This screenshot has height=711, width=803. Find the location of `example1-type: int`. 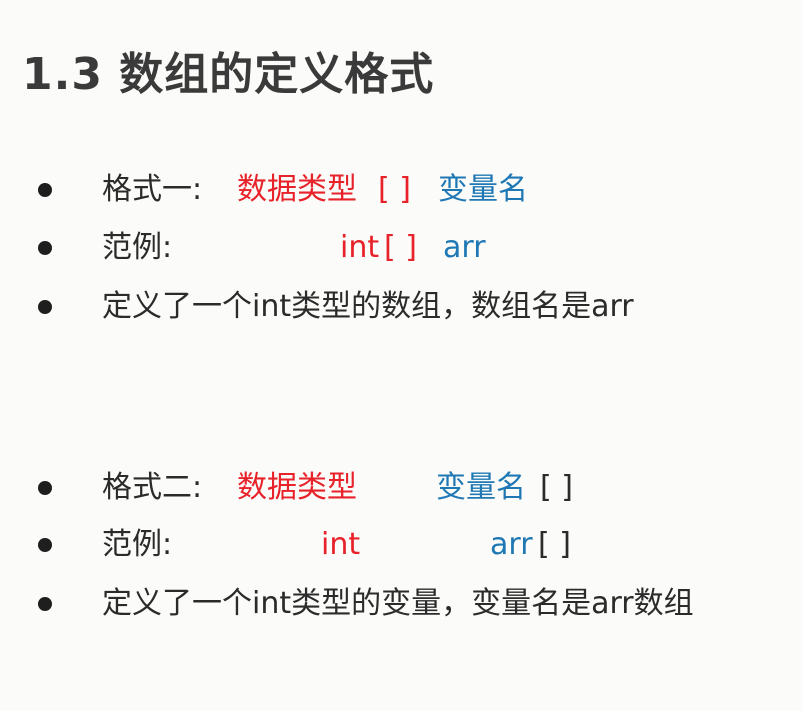

example1-type: int is located at coordinates (360, 247).